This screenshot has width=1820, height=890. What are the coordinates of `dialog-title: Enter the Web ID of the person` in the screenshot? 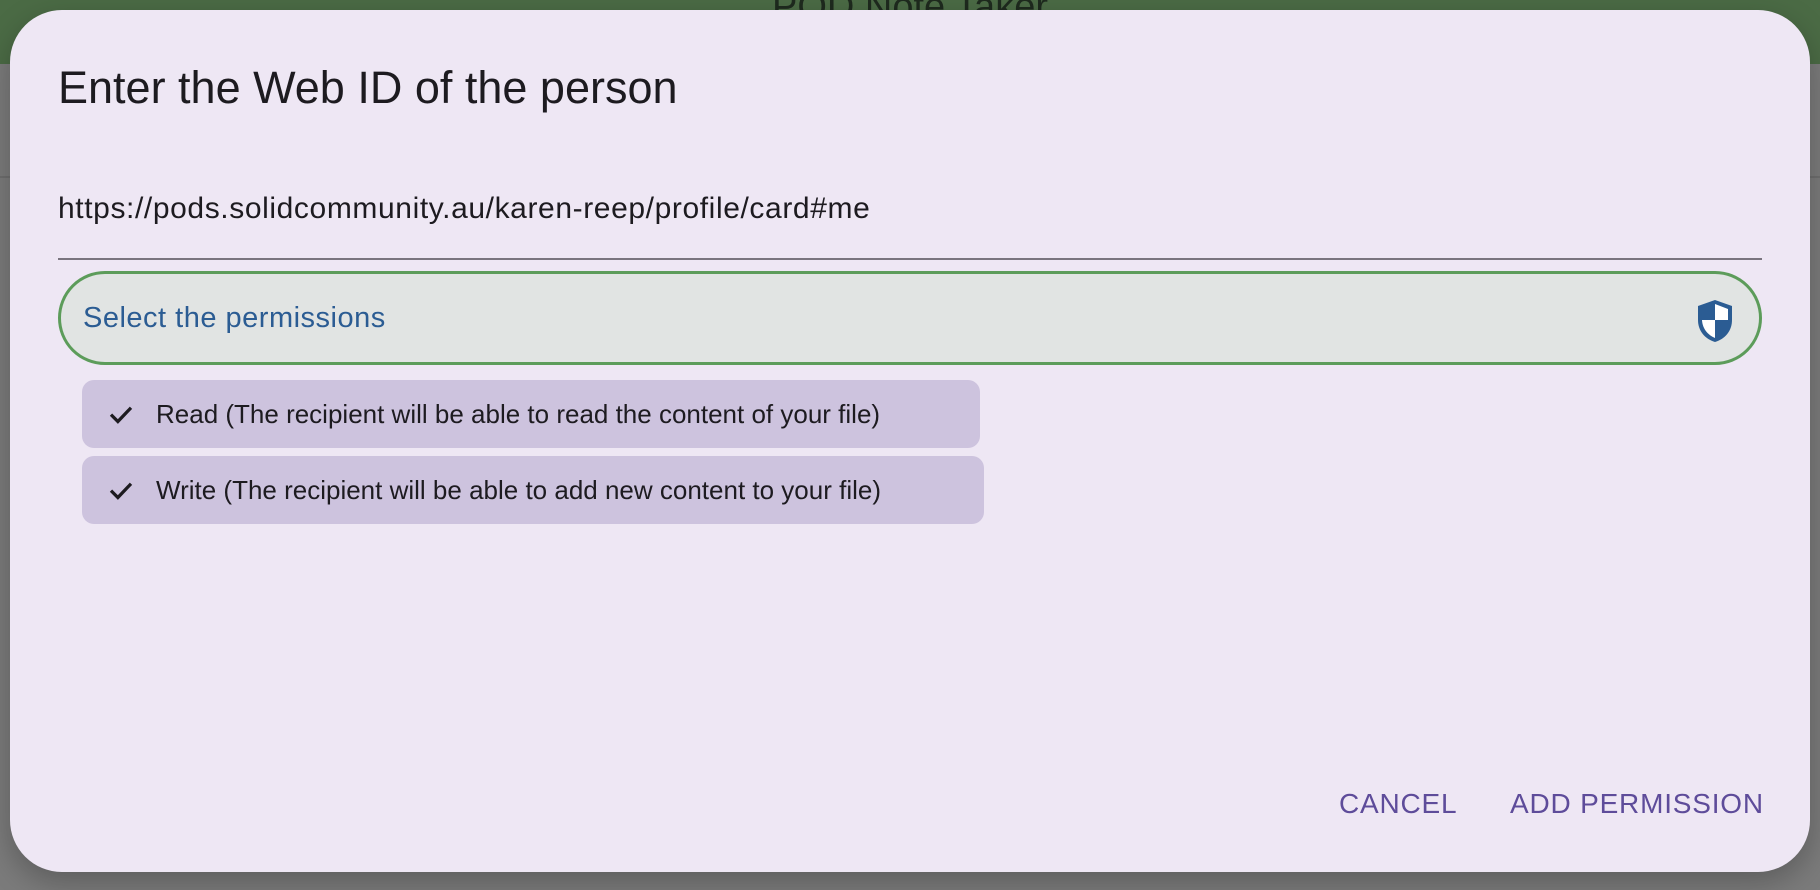 It's located at (368, 87).